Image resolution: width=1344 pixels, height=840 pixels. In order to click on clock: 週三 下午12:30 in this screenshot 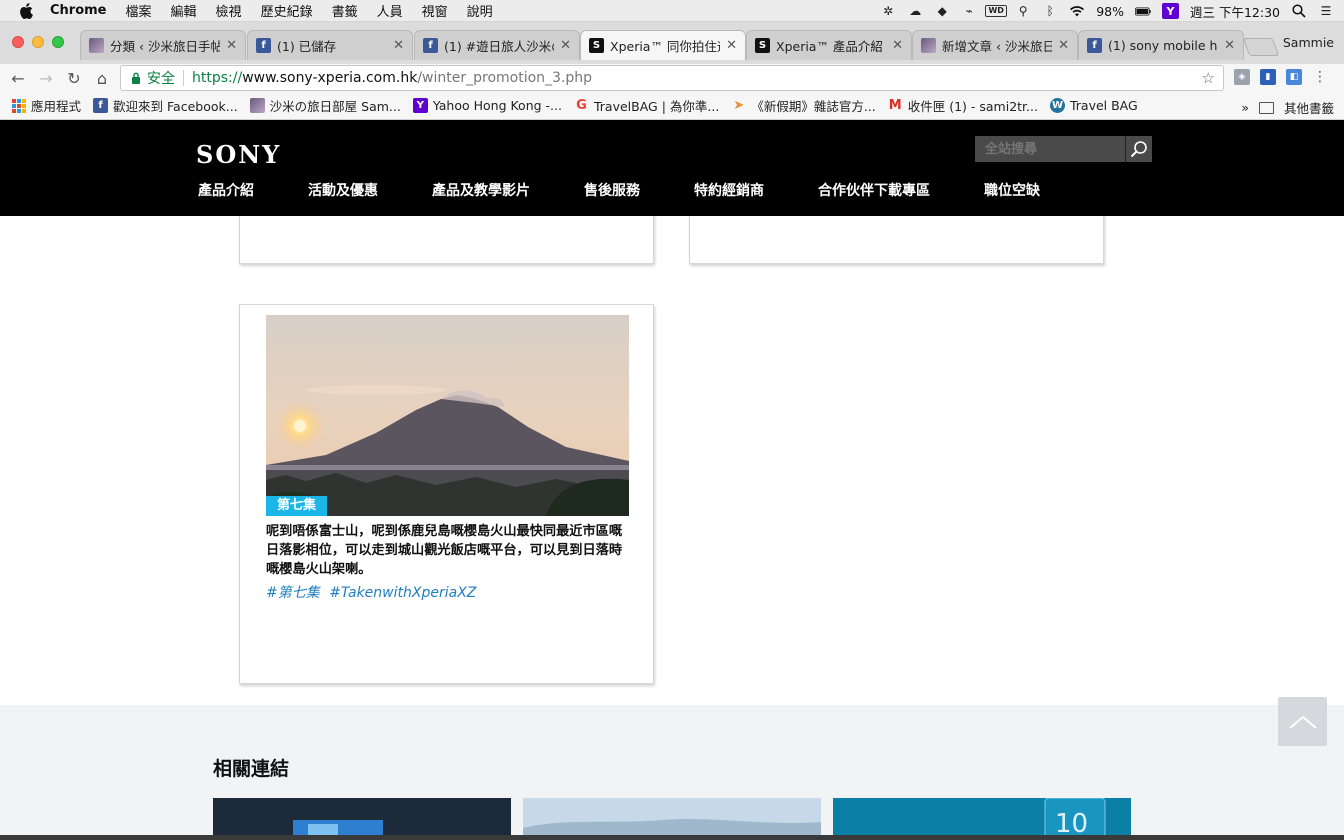, I will do `click(1235, 11)`.